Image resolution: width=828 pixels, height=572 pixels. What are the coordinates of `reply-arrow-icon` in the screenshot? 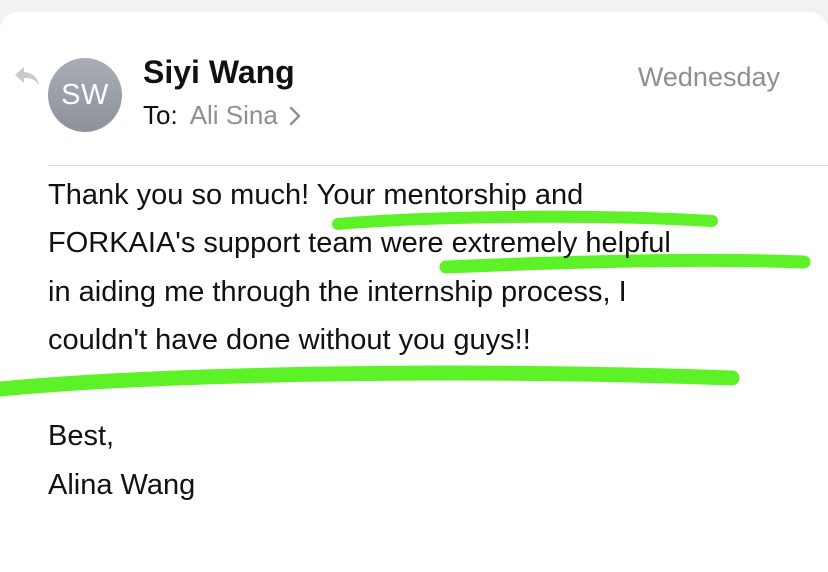 It's located at (27, 76).